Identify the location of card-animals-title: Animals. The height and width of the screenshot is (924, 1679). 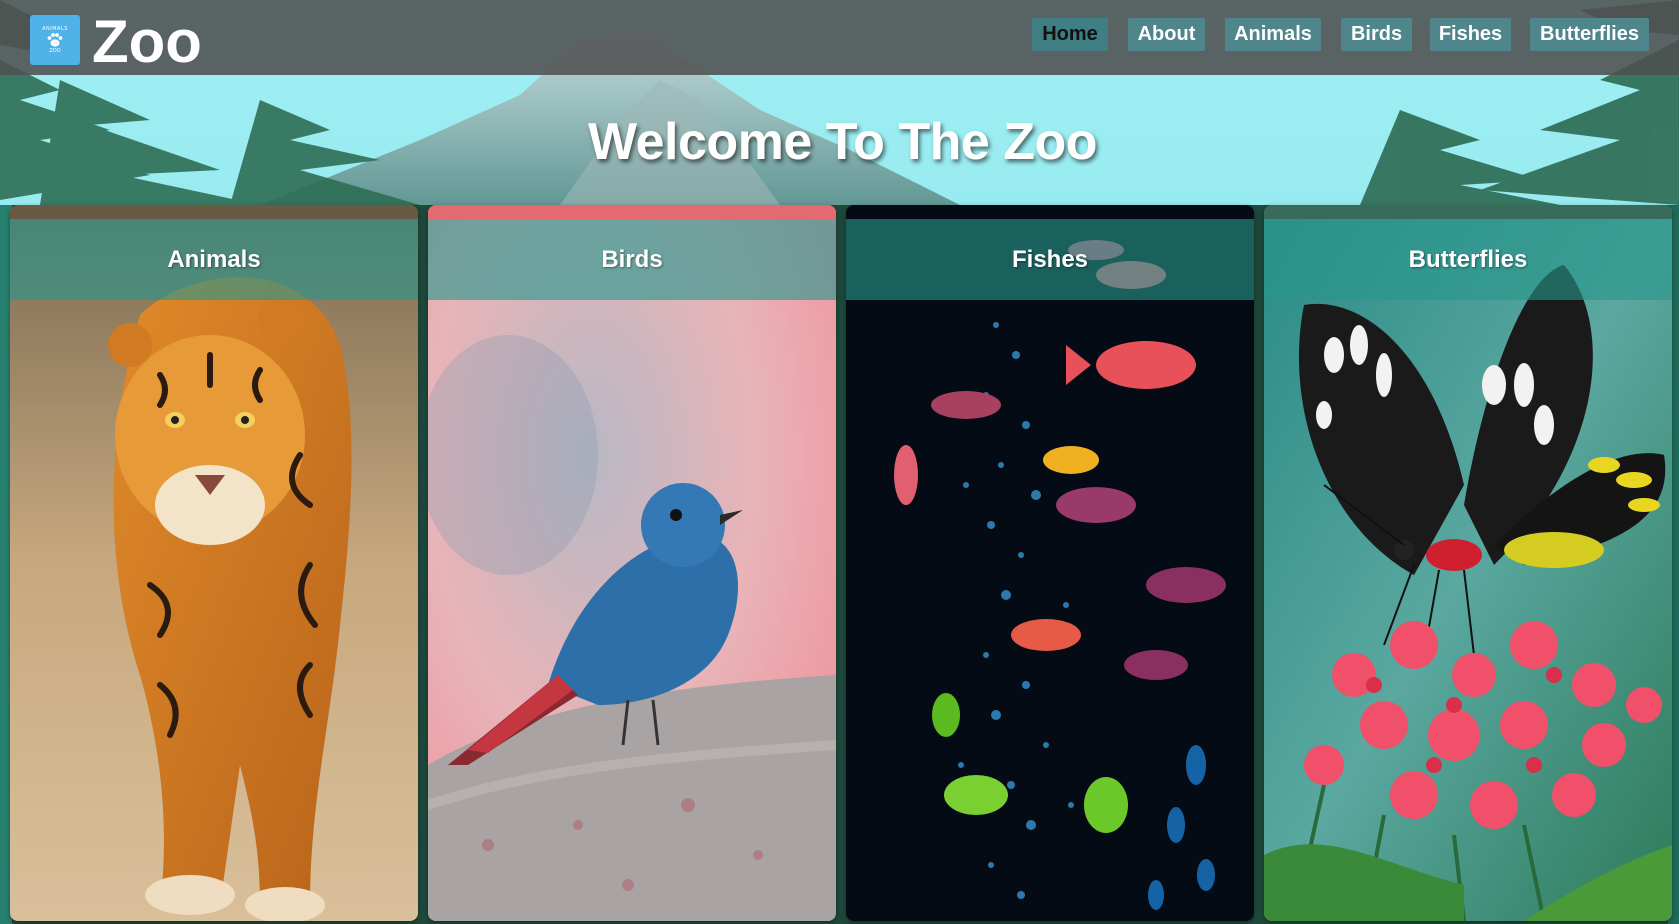
(214, 259).